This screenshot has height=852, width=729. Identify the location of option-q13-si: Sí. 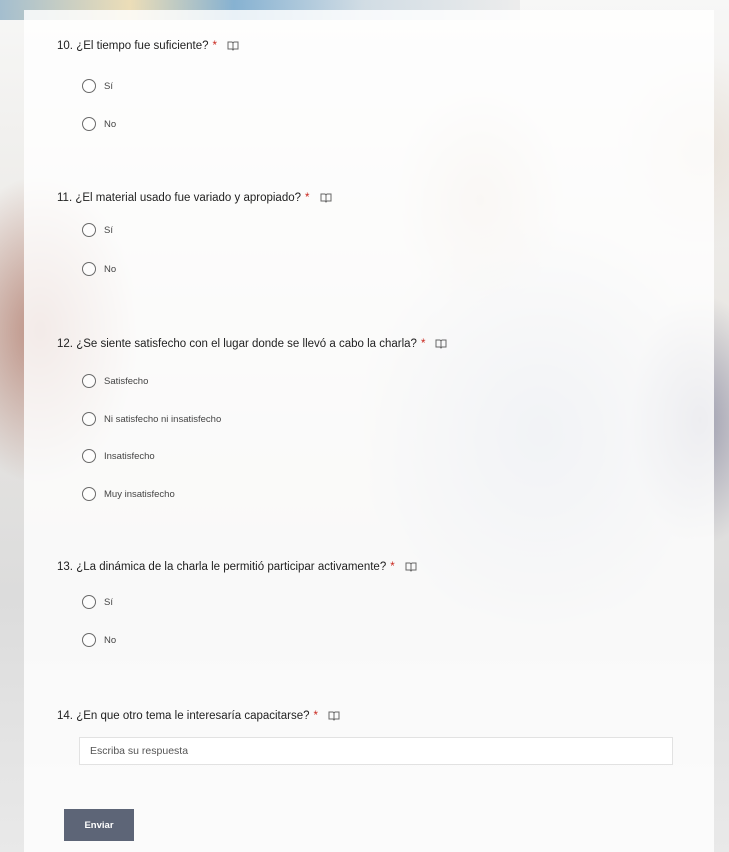
(97, 602).